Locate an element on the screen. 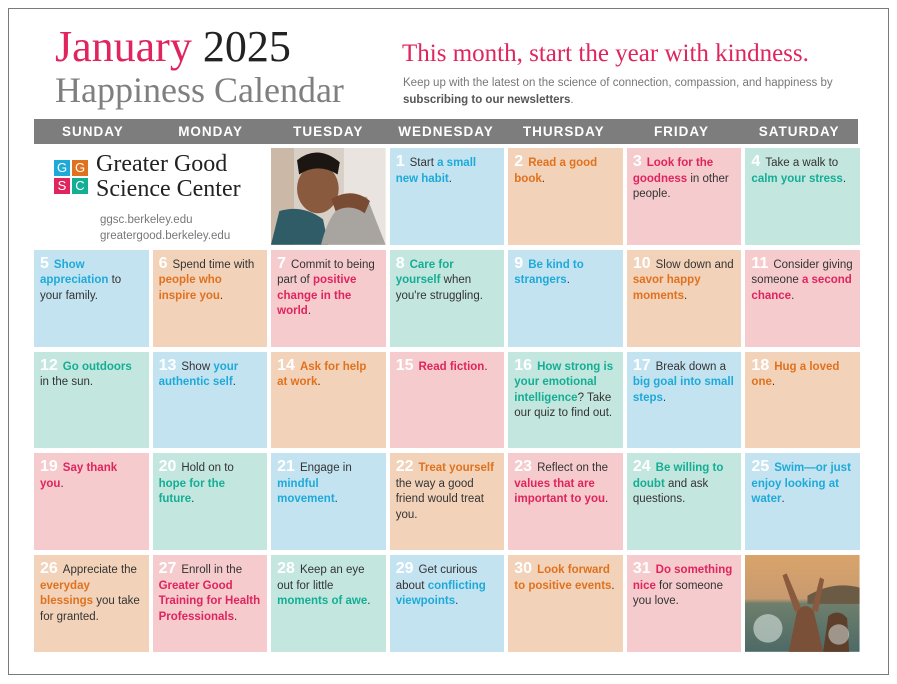 The image size is (897, 684). newsletter-link: subscribing to our newsletters is located at coordinates (486, 100).